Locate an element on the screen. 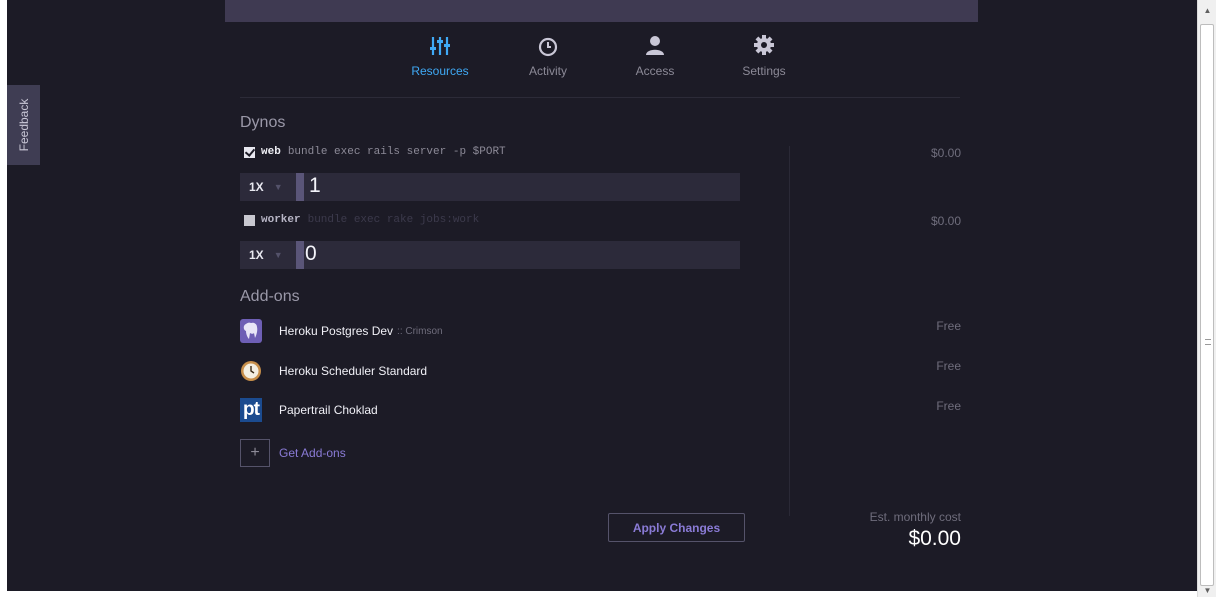 The height and width of the screenshot is (597, 1216). addon-scheduler: Heroku Scheduler Standard is located at coordinates (333, 371).